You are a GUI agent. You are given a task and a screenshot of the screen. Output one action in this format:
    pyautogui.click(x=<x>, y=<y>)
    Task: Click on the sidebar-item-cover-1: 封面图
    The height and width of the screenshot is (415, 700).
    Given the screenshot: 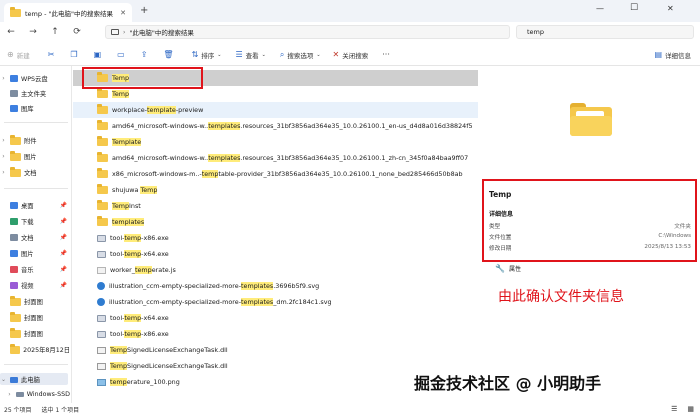 What is the action you would take?
    pyautogui.click(x=35, y=301)
    